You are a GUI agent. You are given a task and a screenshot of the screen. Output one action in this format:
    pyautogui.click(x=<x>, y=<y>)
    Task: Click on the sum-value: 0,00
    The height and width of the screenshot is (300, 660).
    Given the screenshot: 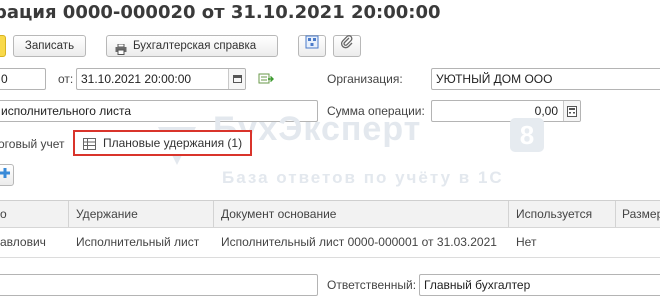 What is the action you would take?
    pyautogui.click(x=546, y=111)
    